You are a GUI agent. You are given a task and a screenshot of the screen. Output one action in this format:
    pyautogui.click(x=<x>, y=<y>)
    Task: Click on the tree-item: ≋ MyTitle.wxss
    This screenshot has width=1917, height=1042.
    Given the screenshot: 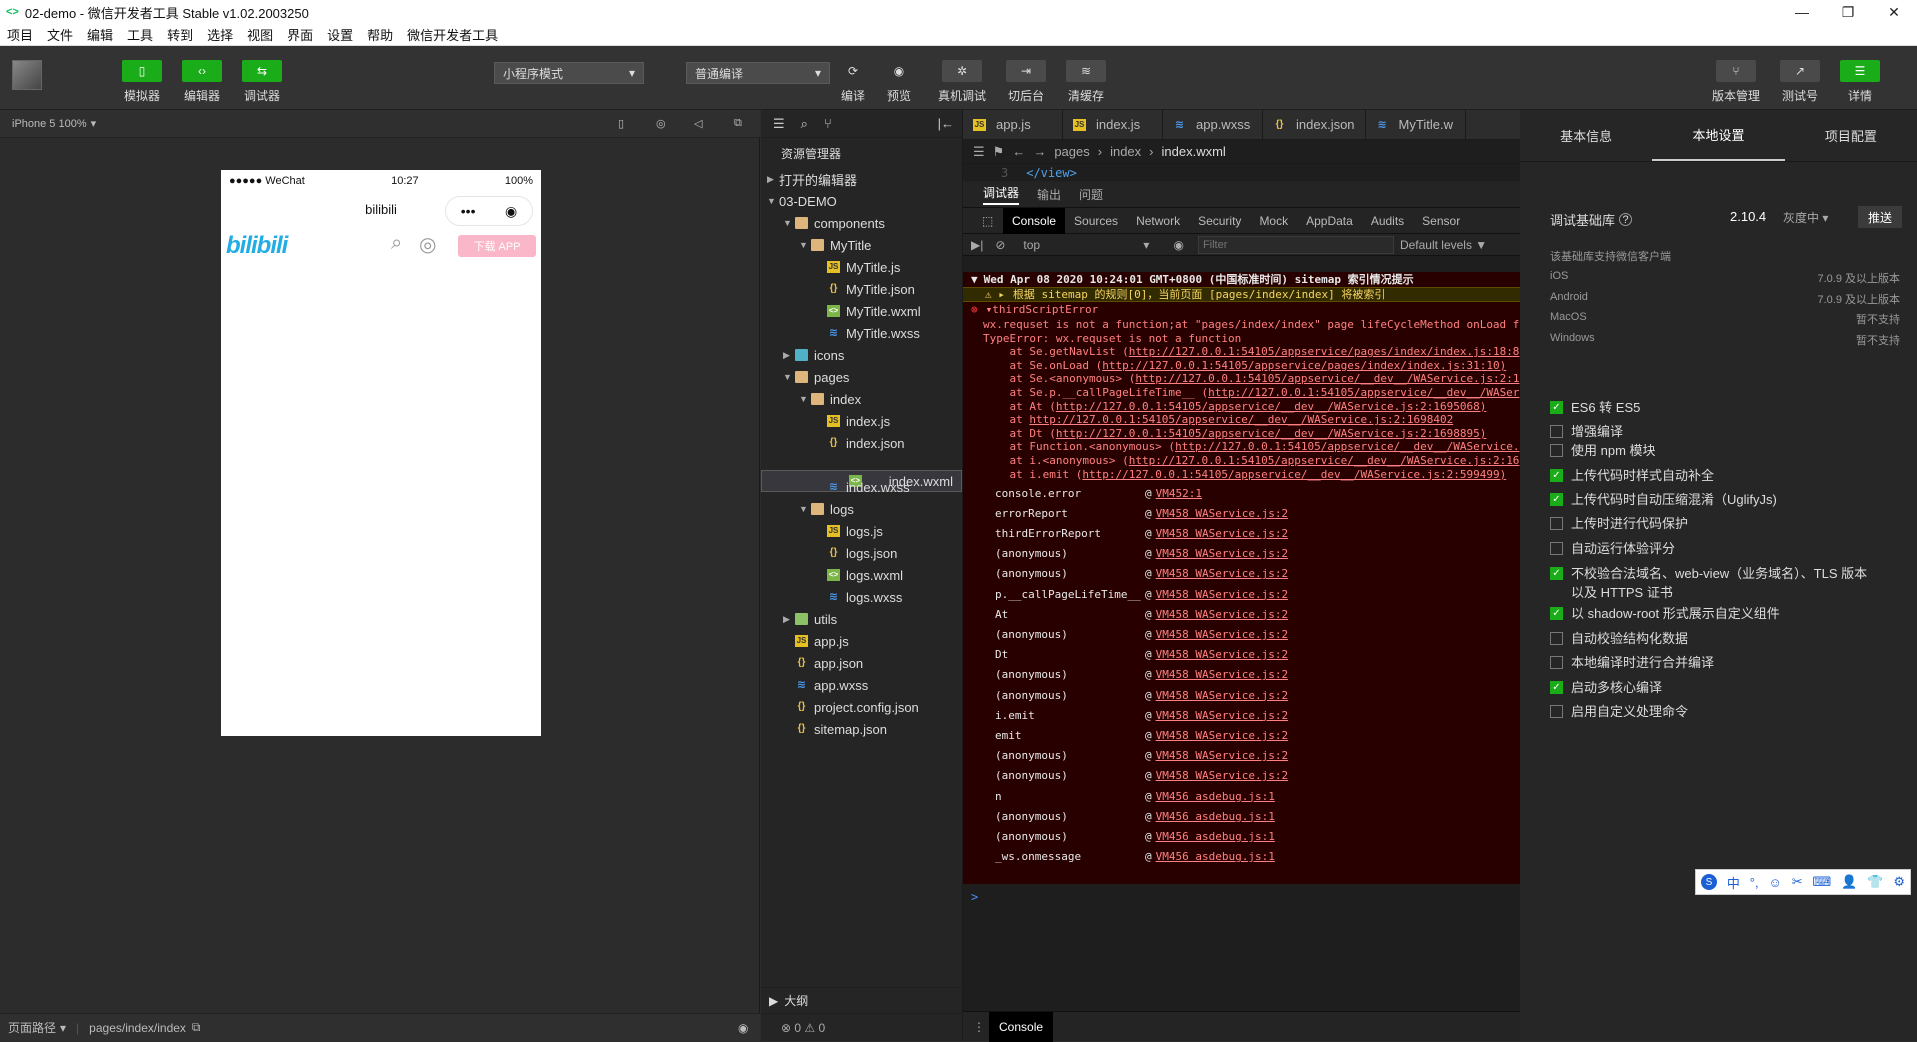 What is the action you would take?
    pyautogui.click(x=861, y=333)
    